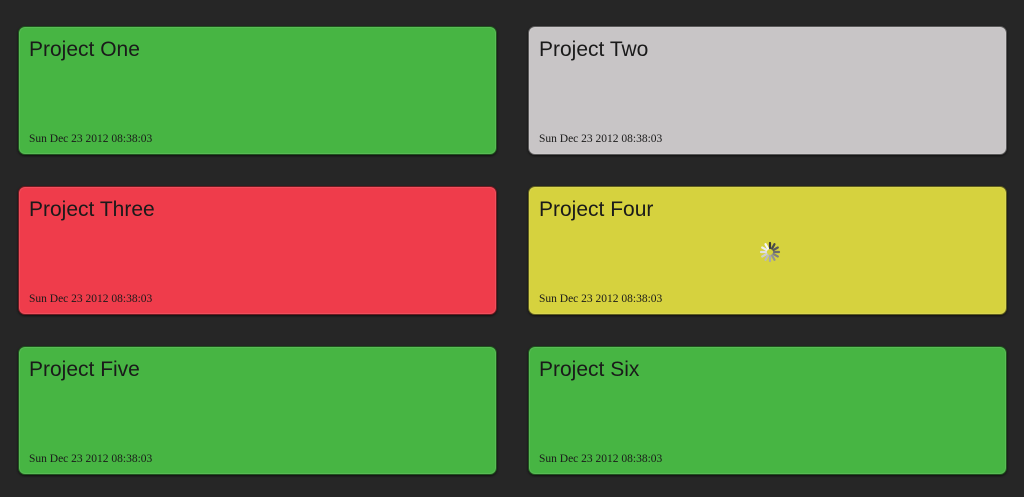  I want to click on project-tile-five: Project Five Sun Dec 23 2012 08:38:03, so click(257, 410).